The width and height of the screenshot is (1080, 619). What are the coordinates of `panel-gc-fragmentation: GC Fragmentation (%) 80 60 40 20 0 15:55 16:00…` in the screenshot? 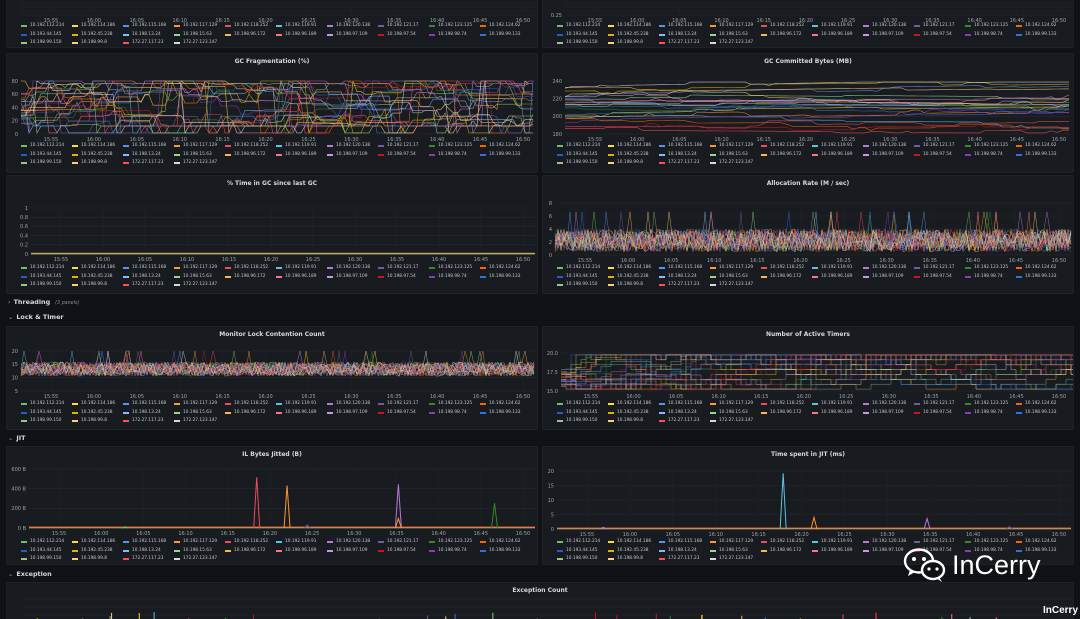 It's located at (272, 113).